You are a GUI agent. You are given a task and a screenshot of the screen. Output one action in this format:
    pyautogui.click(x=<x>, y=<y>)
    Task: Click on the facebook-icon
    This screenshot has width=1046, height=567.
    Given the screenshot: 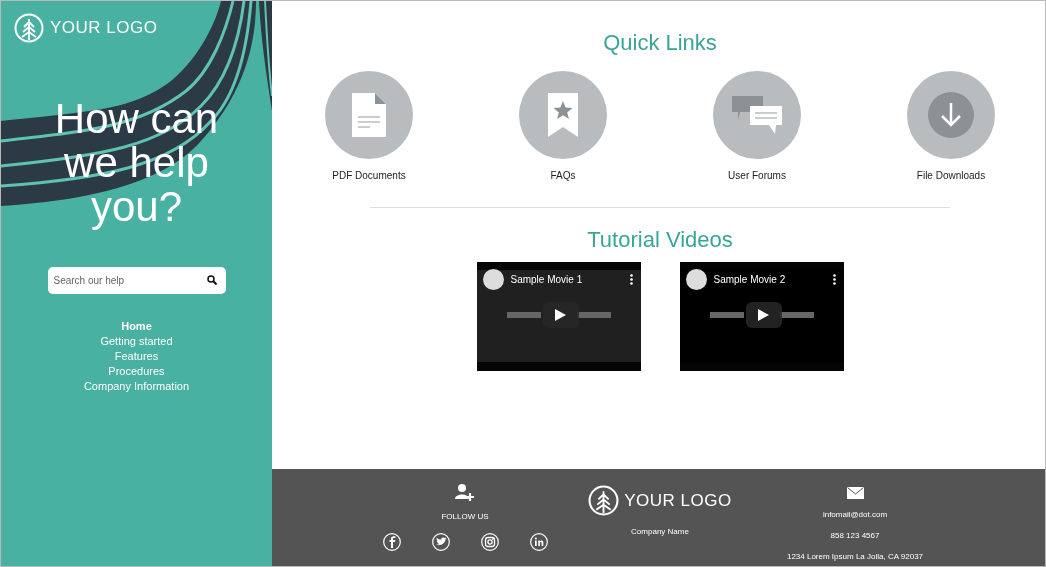 What is the action you would take?
    pyautogui.click(x=391, y=542)
    